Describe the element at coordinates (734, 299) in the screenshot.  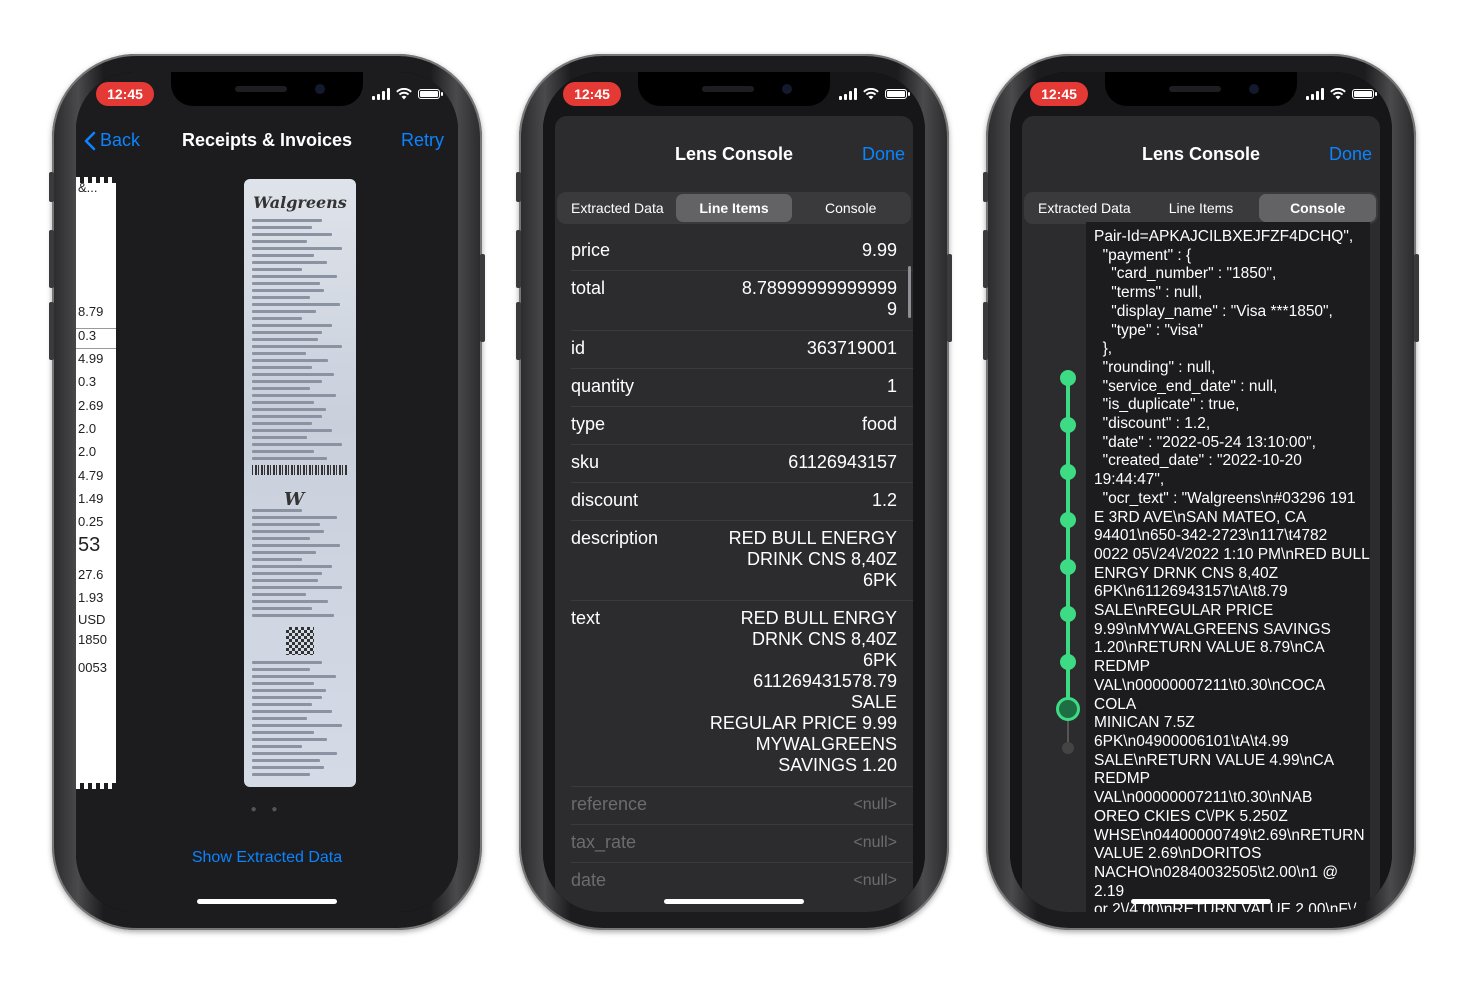
I see `line-item-row: total 8.78999999999999 9` at that location.